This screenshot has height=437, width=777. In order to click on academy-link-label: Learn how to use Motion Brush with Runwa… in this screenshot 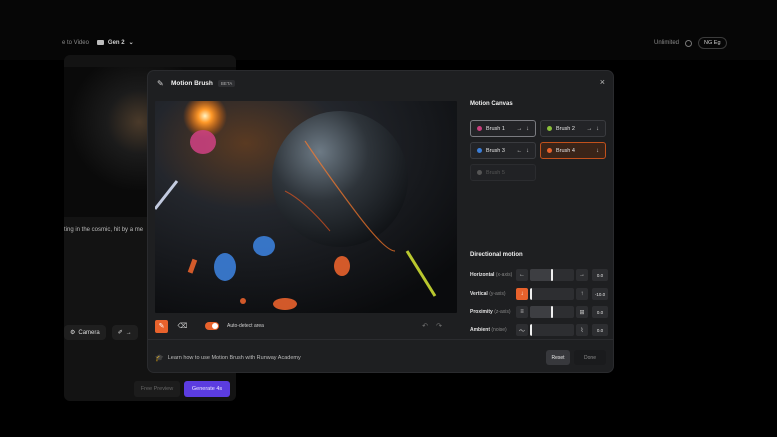, I will do `click(234, 358)`.